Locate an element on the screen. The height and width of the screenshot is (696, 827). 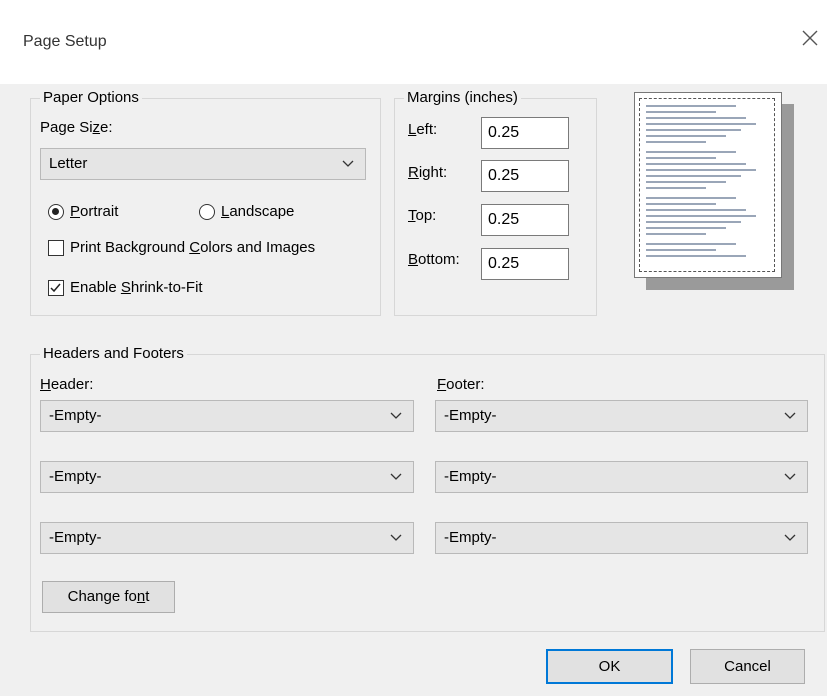
ok-button: OK is located at coordinates (609, 666).